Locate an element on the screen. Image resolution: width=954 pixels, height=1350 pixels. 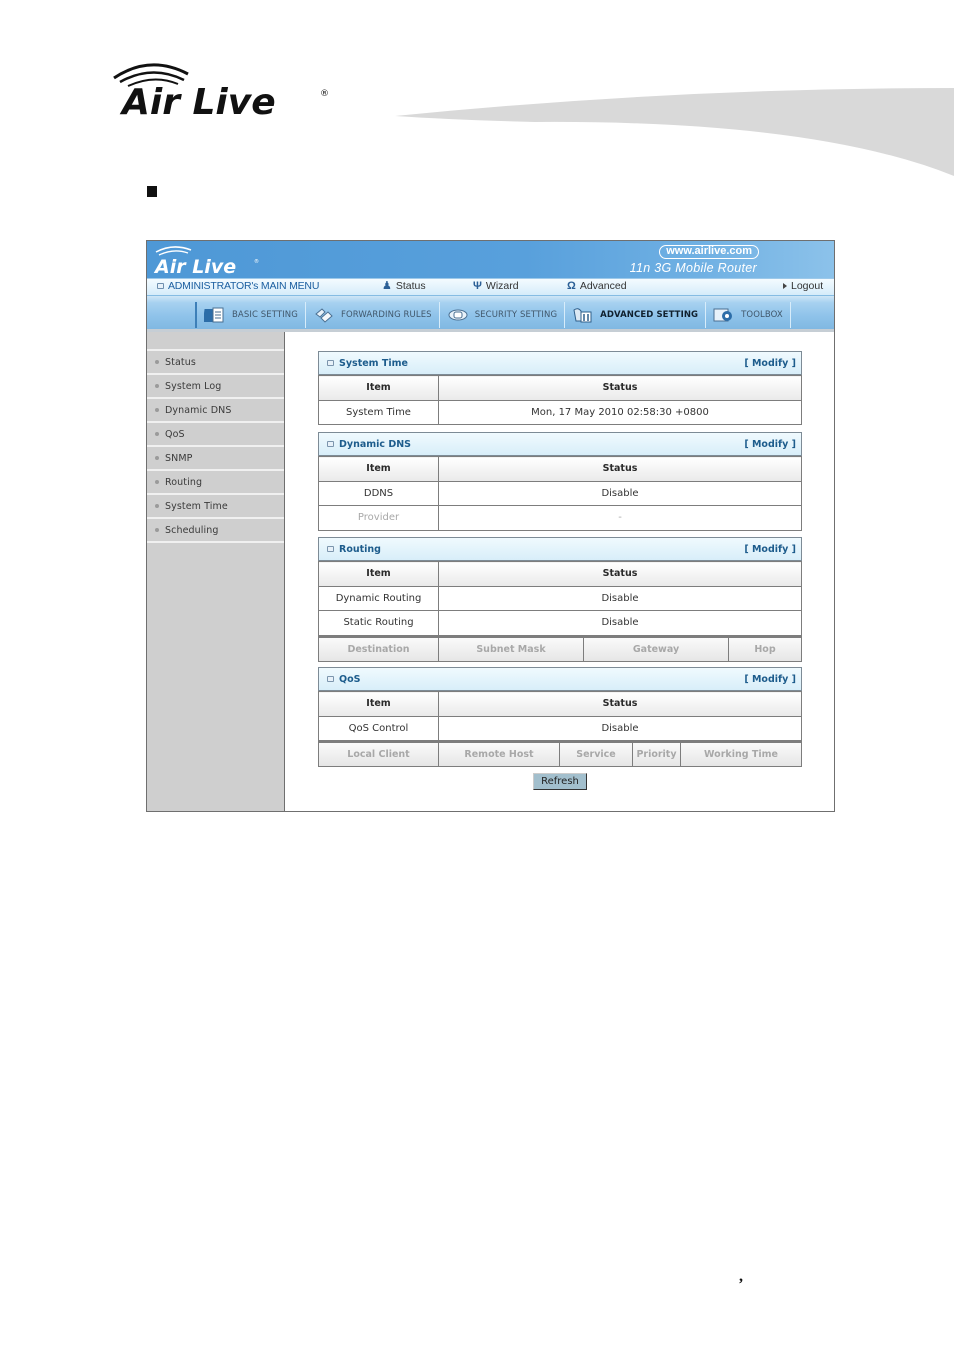
sidebar-item-label: Routing is located at coordinates (184, 482).